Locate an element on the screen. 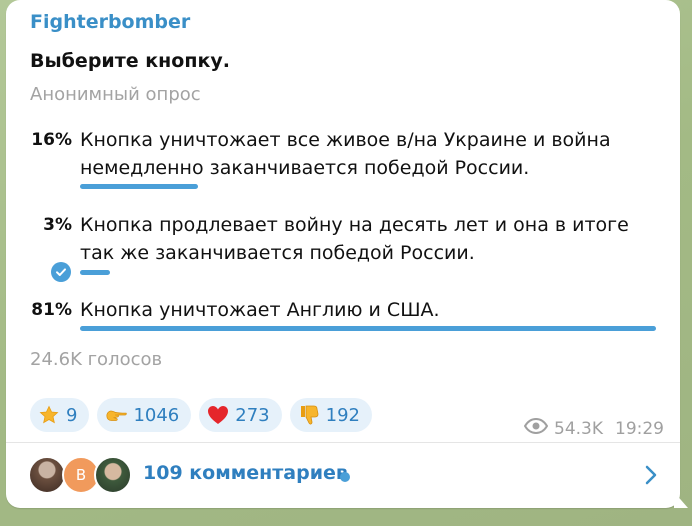 The height and width of the screenshot is (526, 692). eye-icon is located at coordinates (536, 428).